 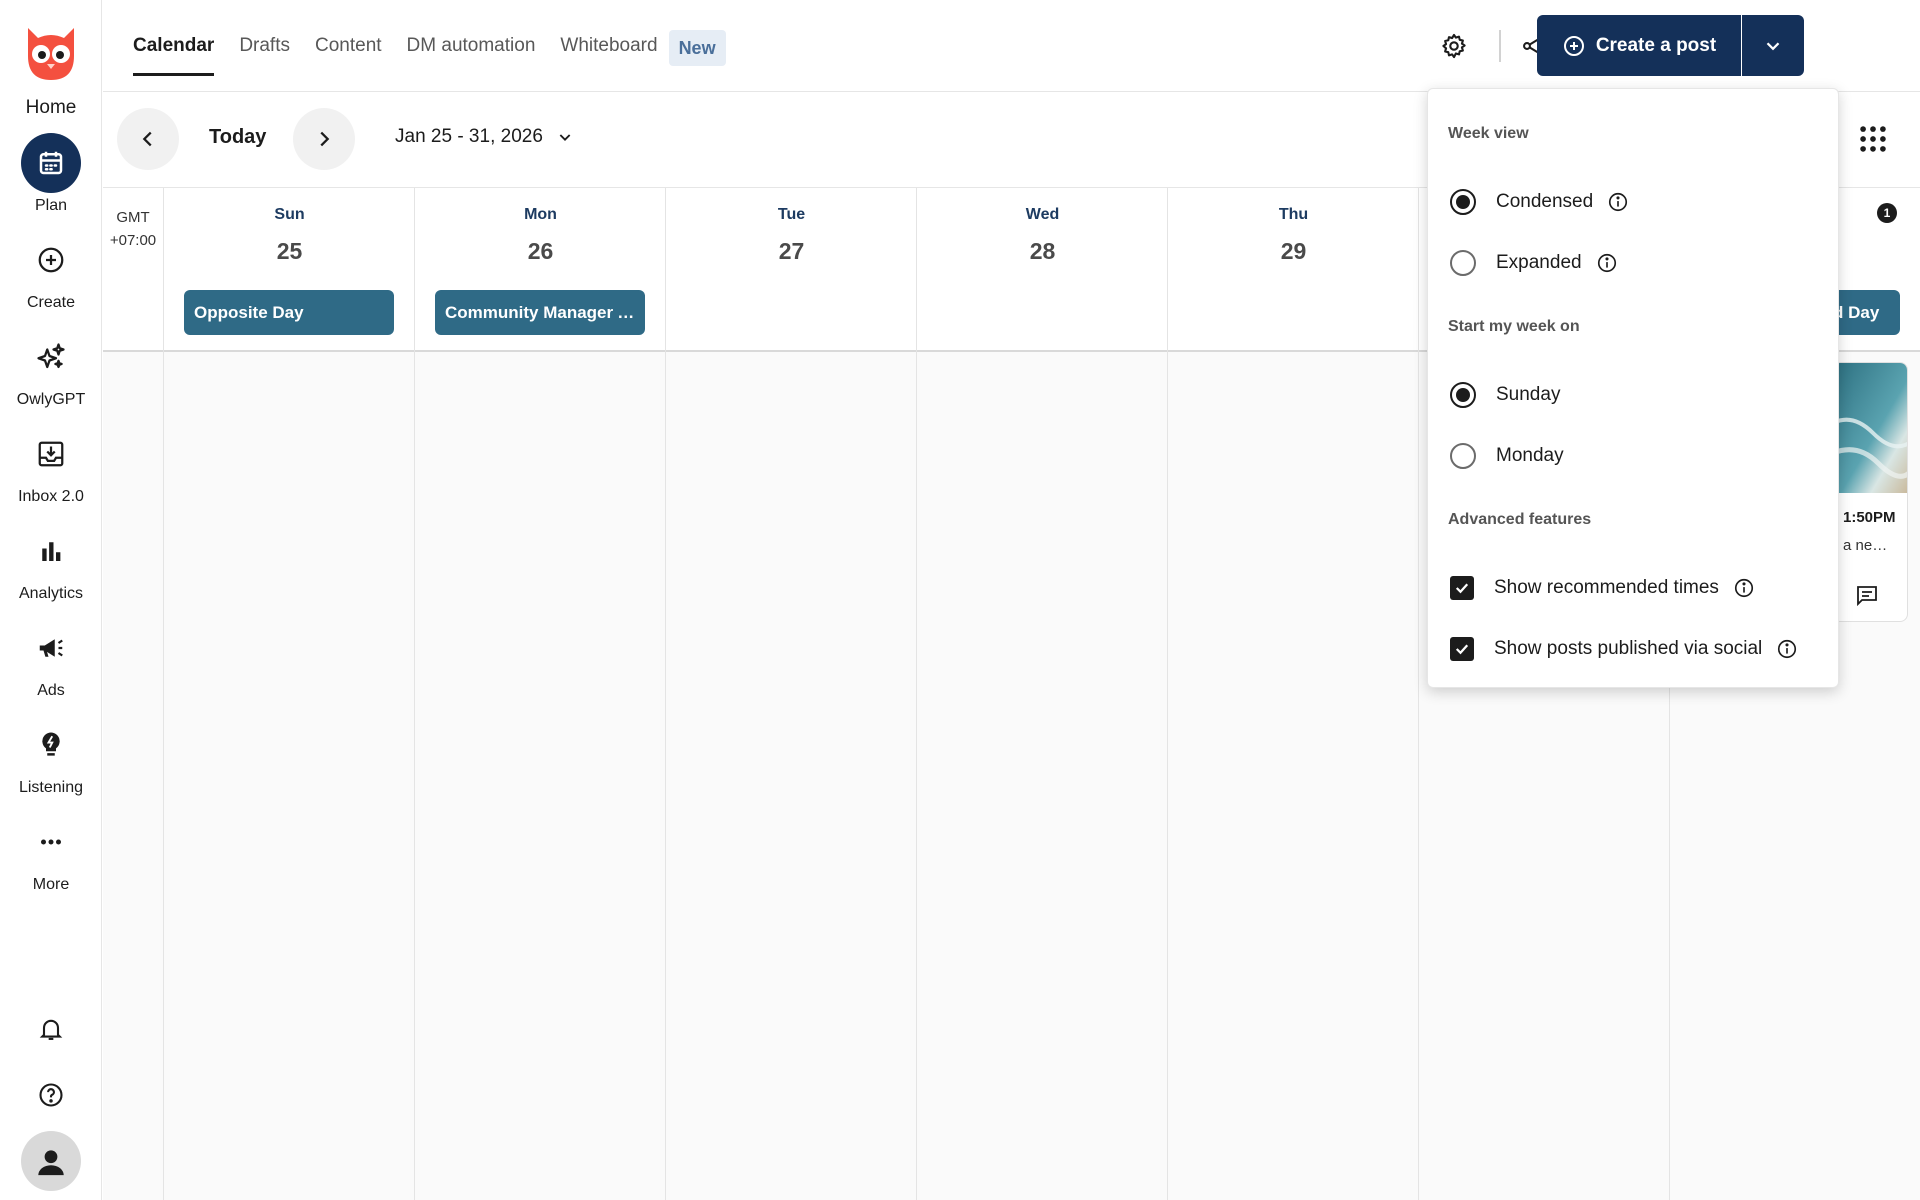 I want to click on week-view-heading: Week view, so click(x=1488, y=133).